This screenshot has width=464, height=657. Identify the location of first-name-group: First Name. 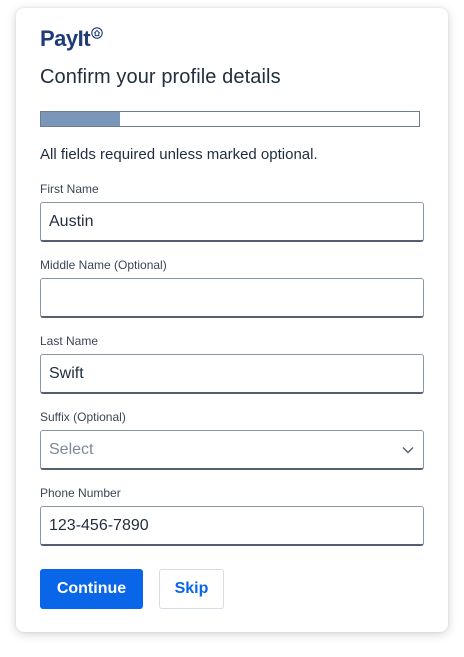
(232, 212).